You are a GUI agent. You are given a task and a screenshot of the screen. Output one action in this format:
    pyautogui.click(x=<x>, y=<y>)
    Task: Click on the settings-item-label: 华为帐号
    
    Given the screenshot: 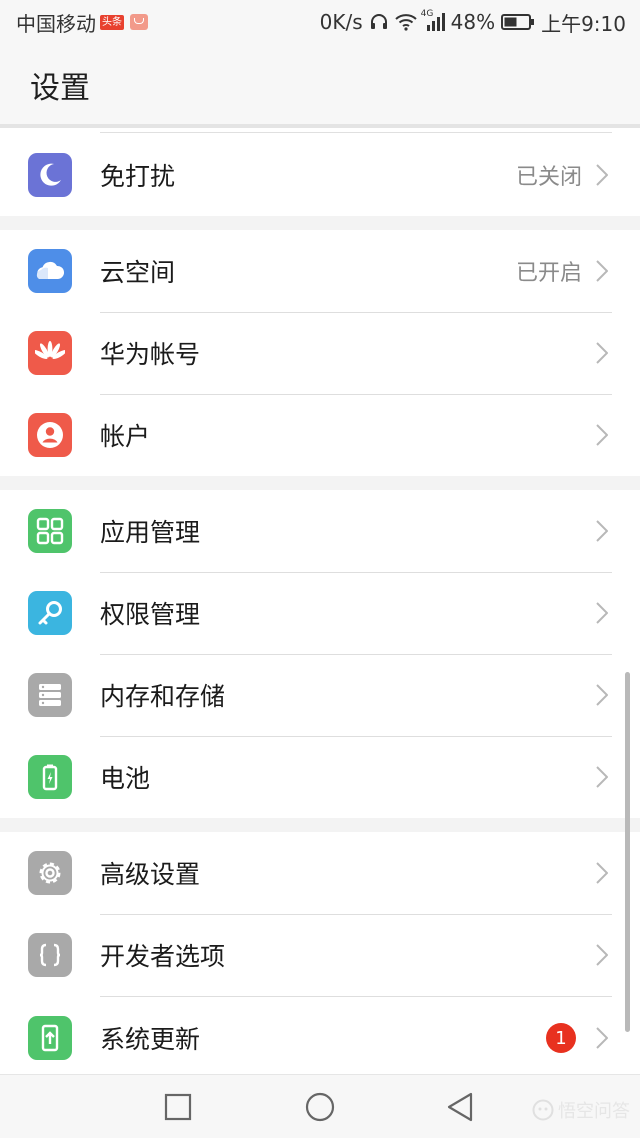 What is the action you would take?
    pyautogui.click(x=150, y=354)
    